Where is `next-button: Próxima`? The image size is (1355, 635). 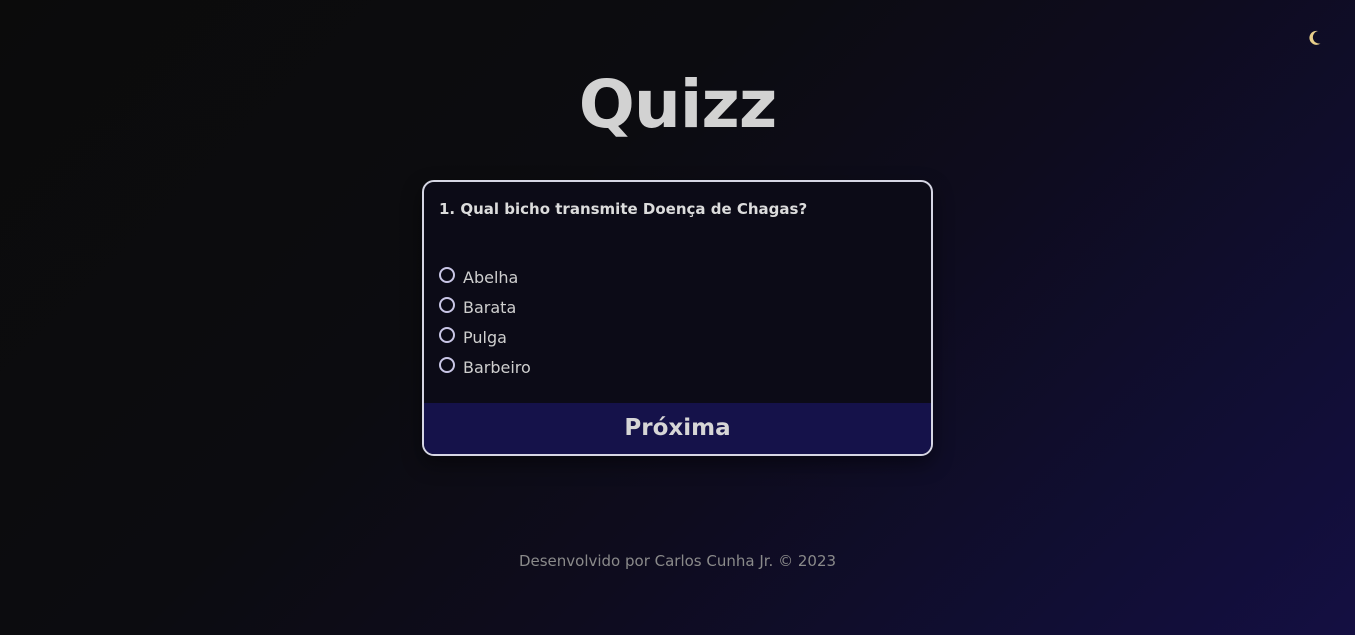
next-button: Próxima is located at coordinates (677, 428).